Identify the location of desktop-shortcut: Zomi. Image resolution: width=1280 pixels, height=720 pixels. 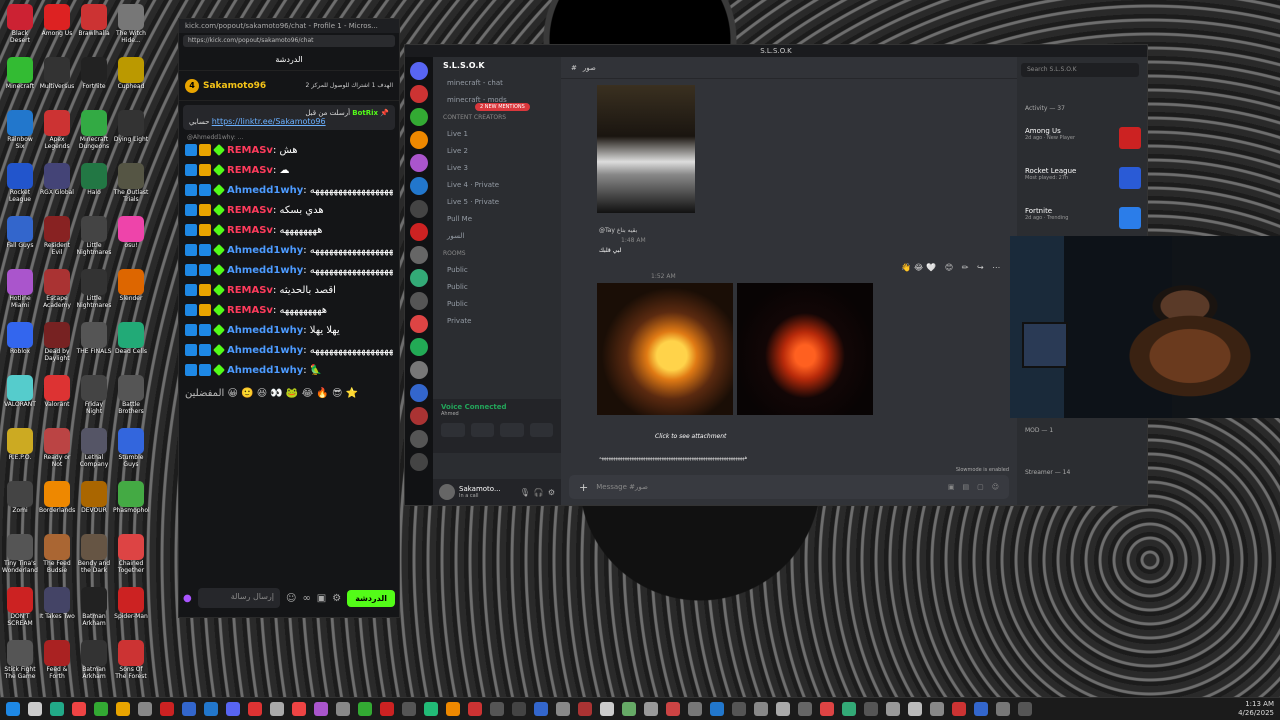
(20, 501).